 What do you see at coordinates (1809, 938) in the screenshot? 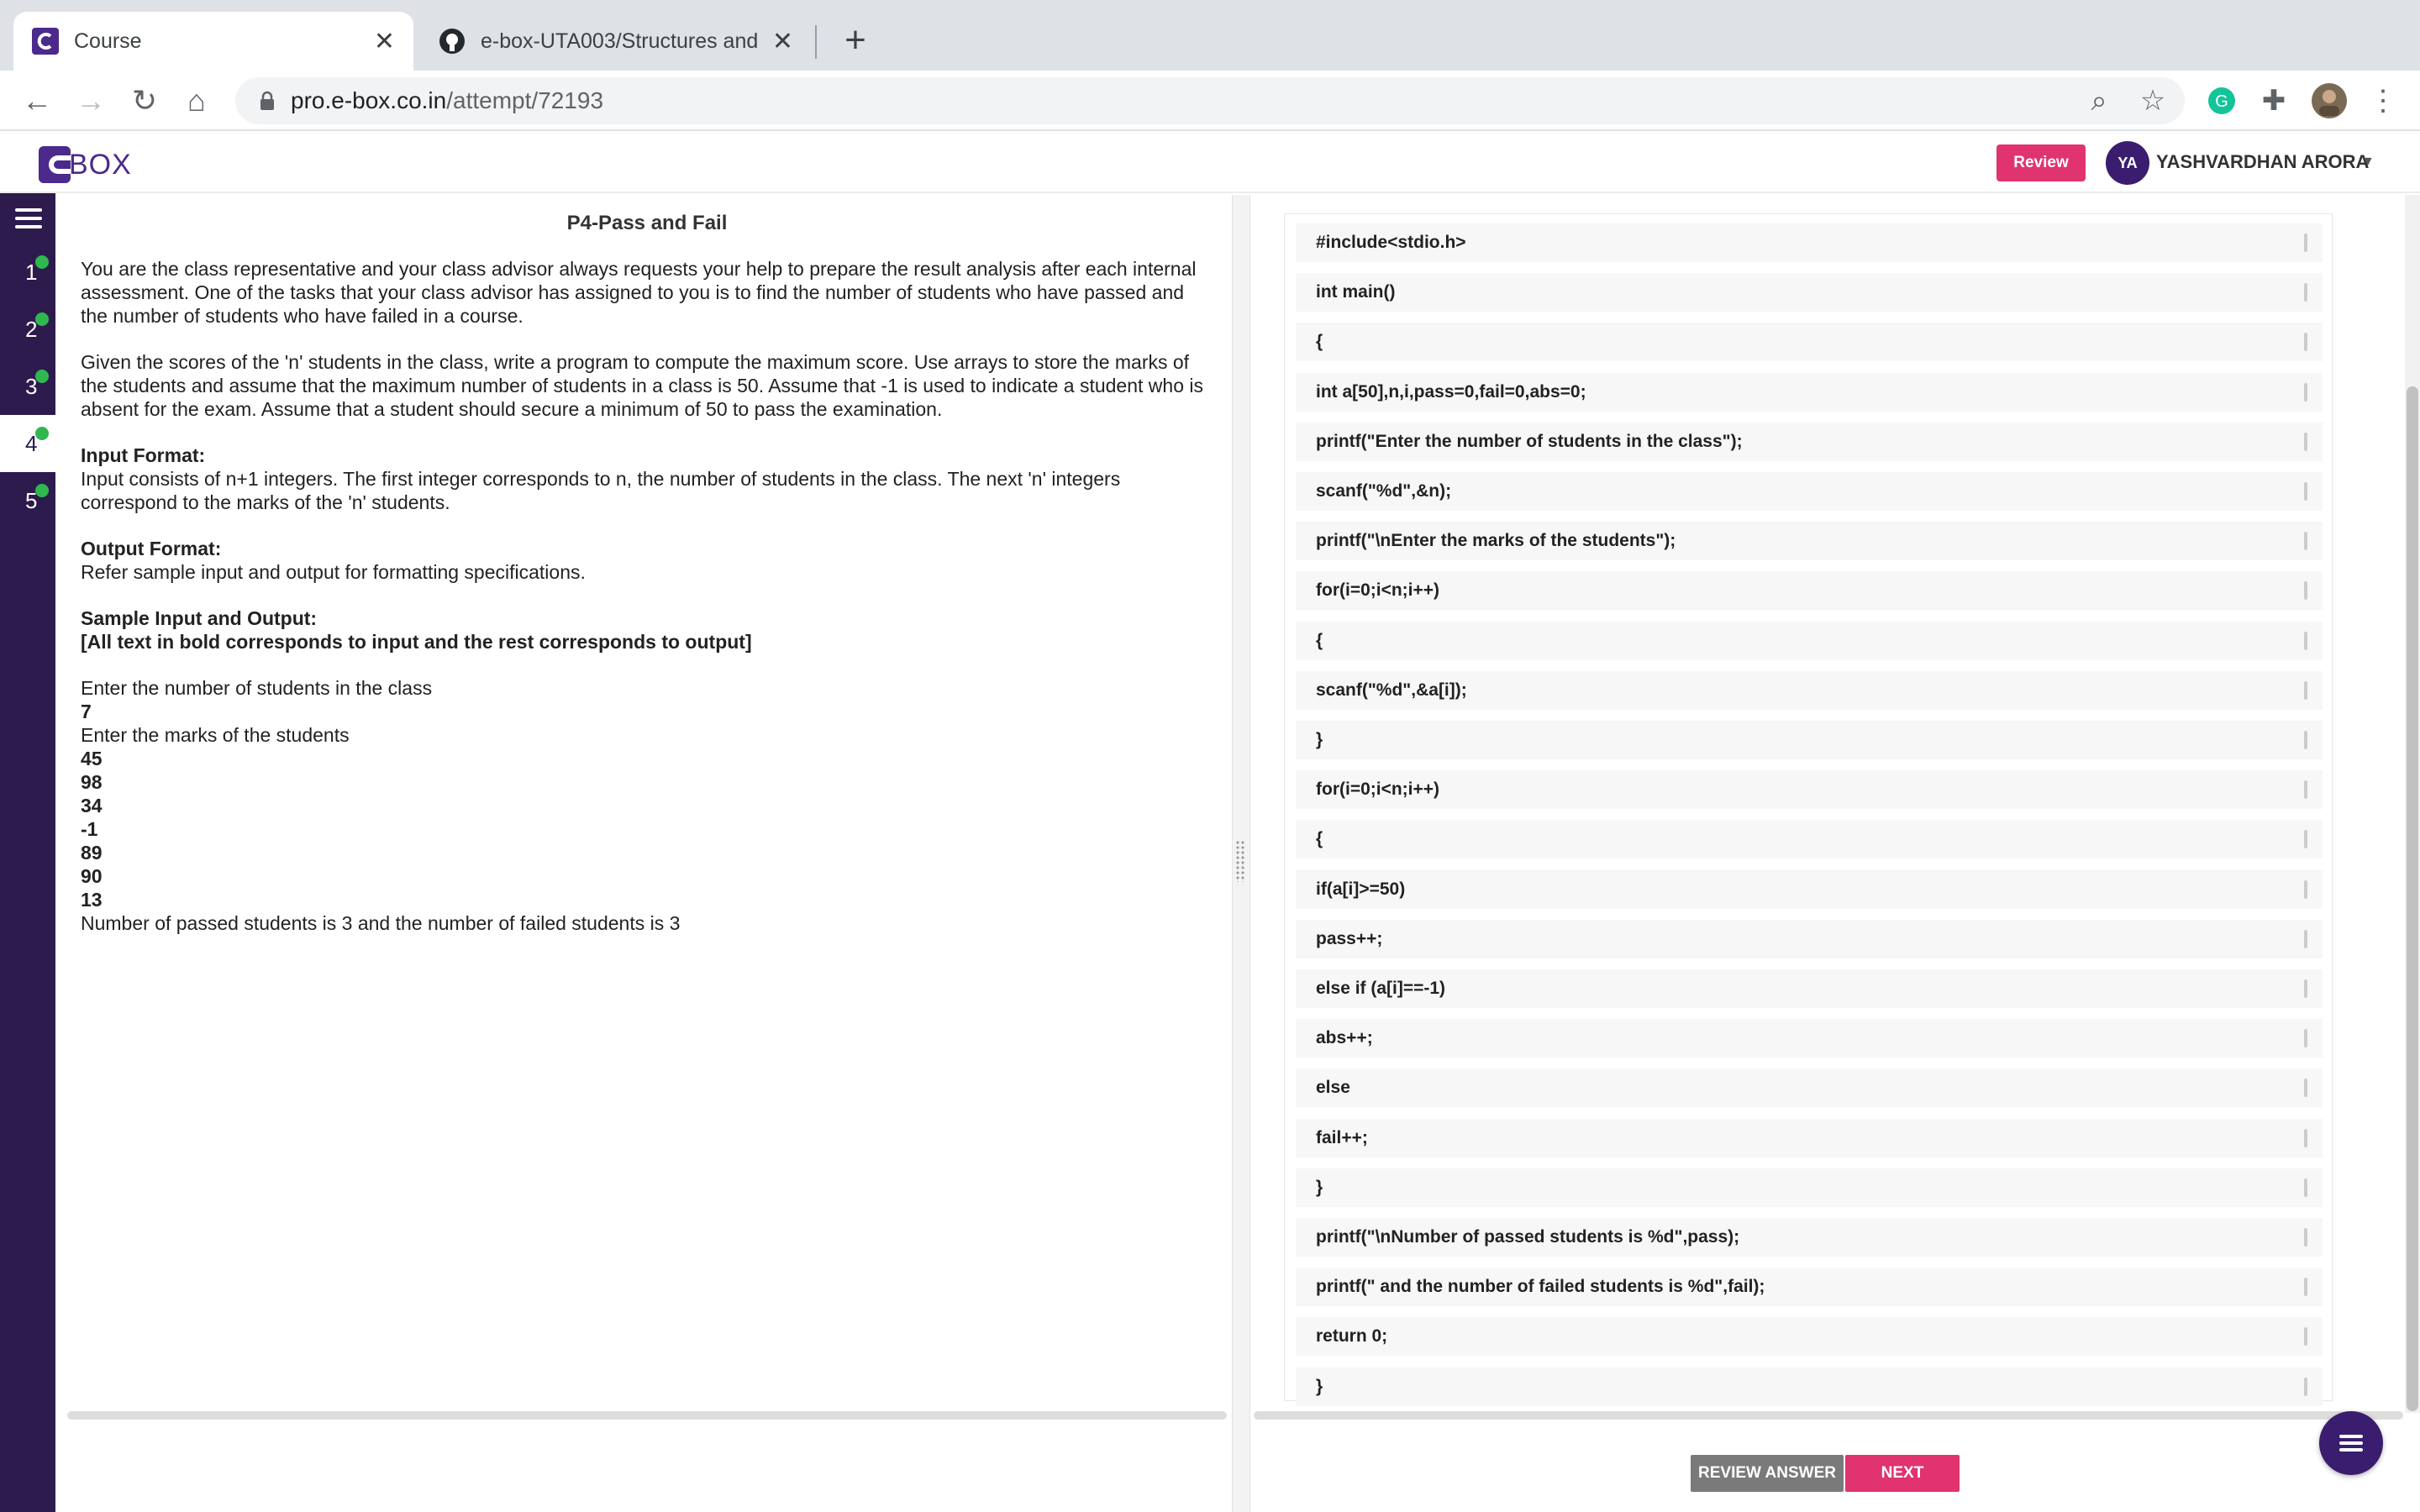
I see `code-line: pass++;` at bounding box center [1809, 938].